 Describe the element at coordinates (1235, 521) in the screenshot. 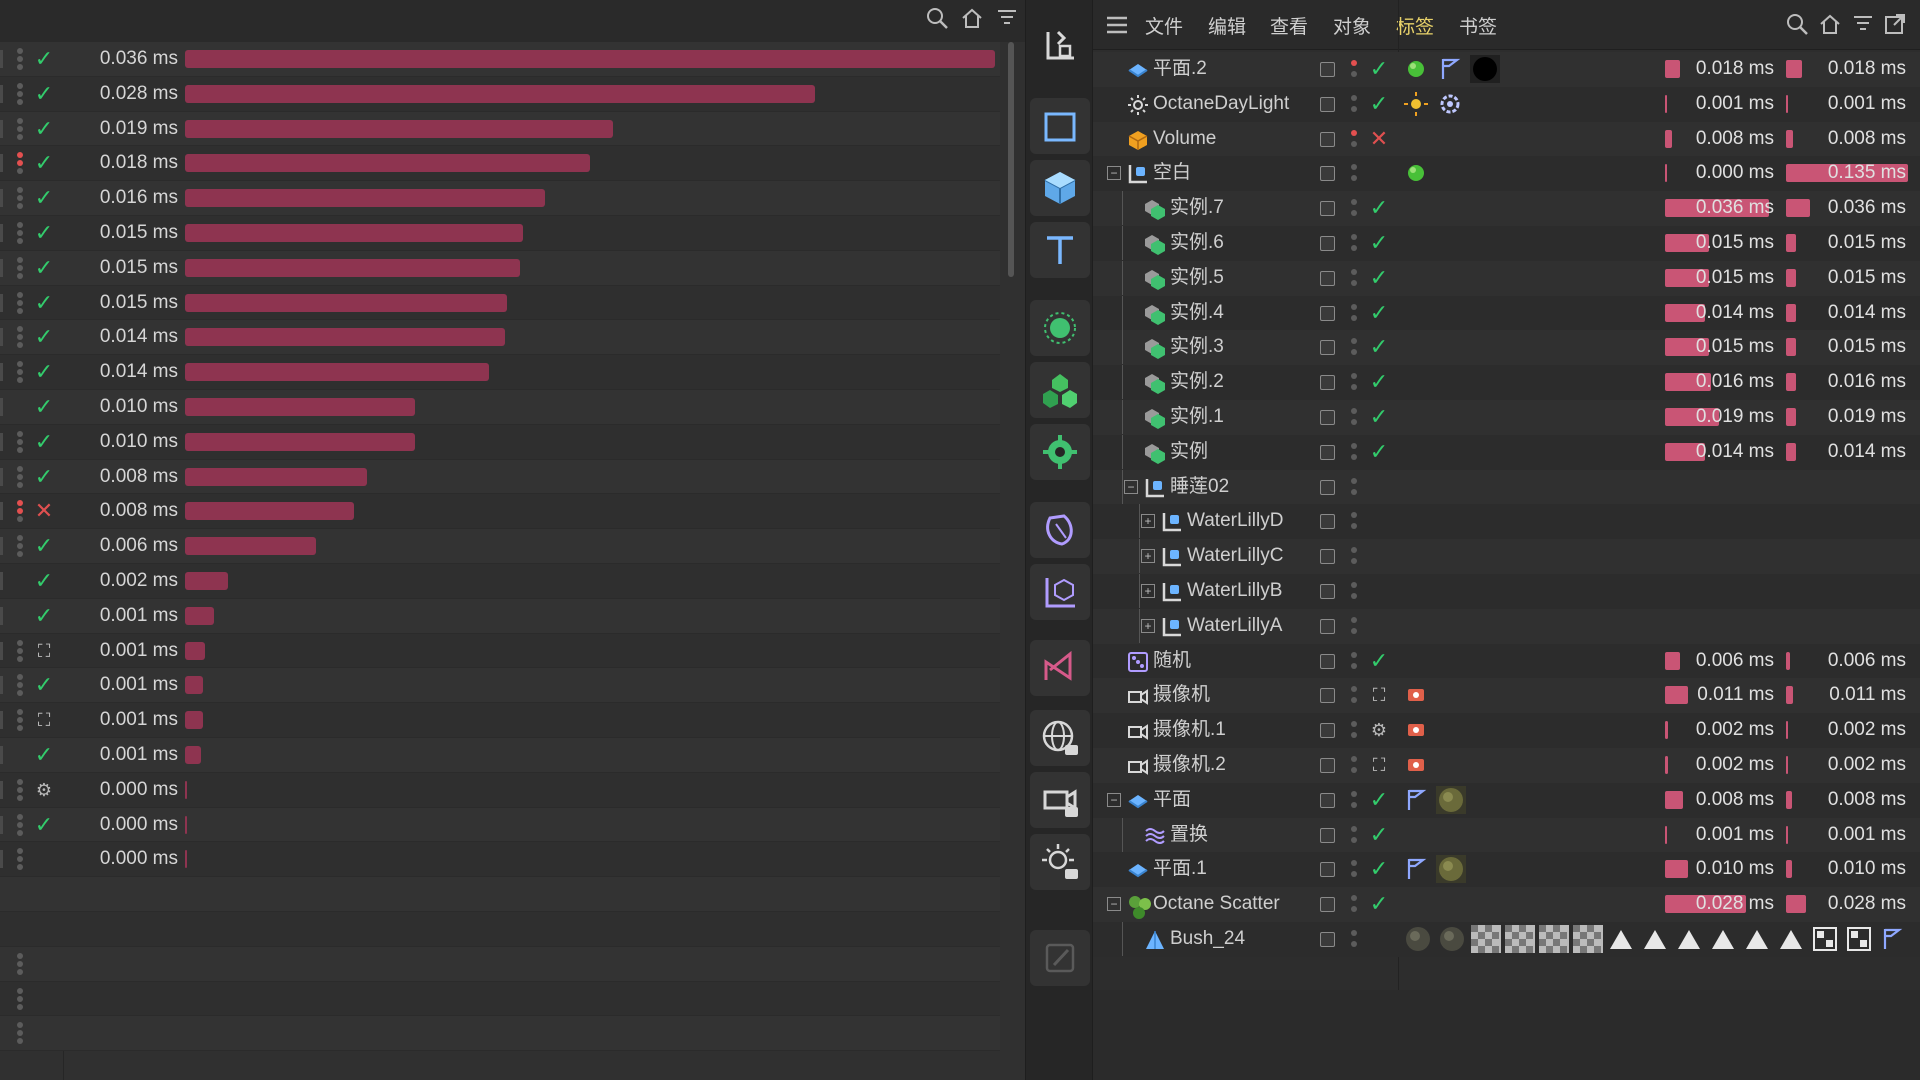

I see `object-name: WaterLillyD` at that location.